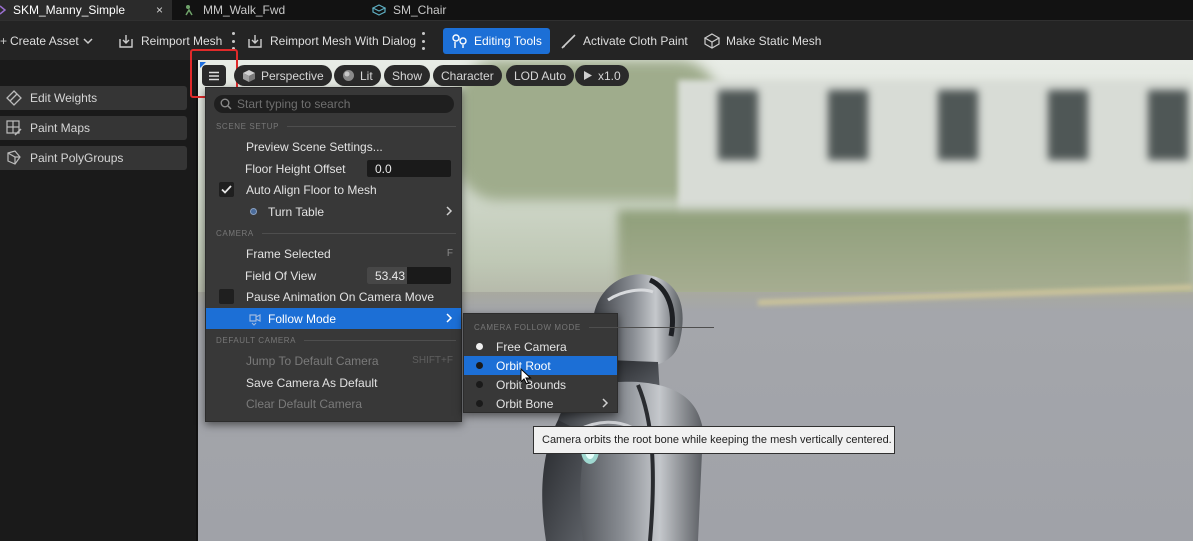 This screenshot has width=1193, height=541. I want to click on left-panel-item-label: Paint PolyGroups, so click(77, 158).